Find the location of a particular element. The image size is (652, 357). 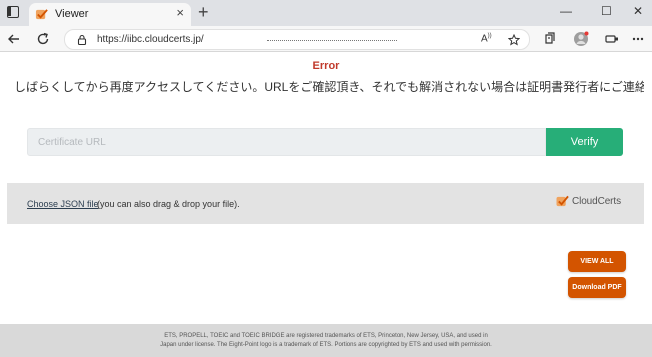

cloudcerts-logo: CloudCerts is located at coordinates (588, 201).